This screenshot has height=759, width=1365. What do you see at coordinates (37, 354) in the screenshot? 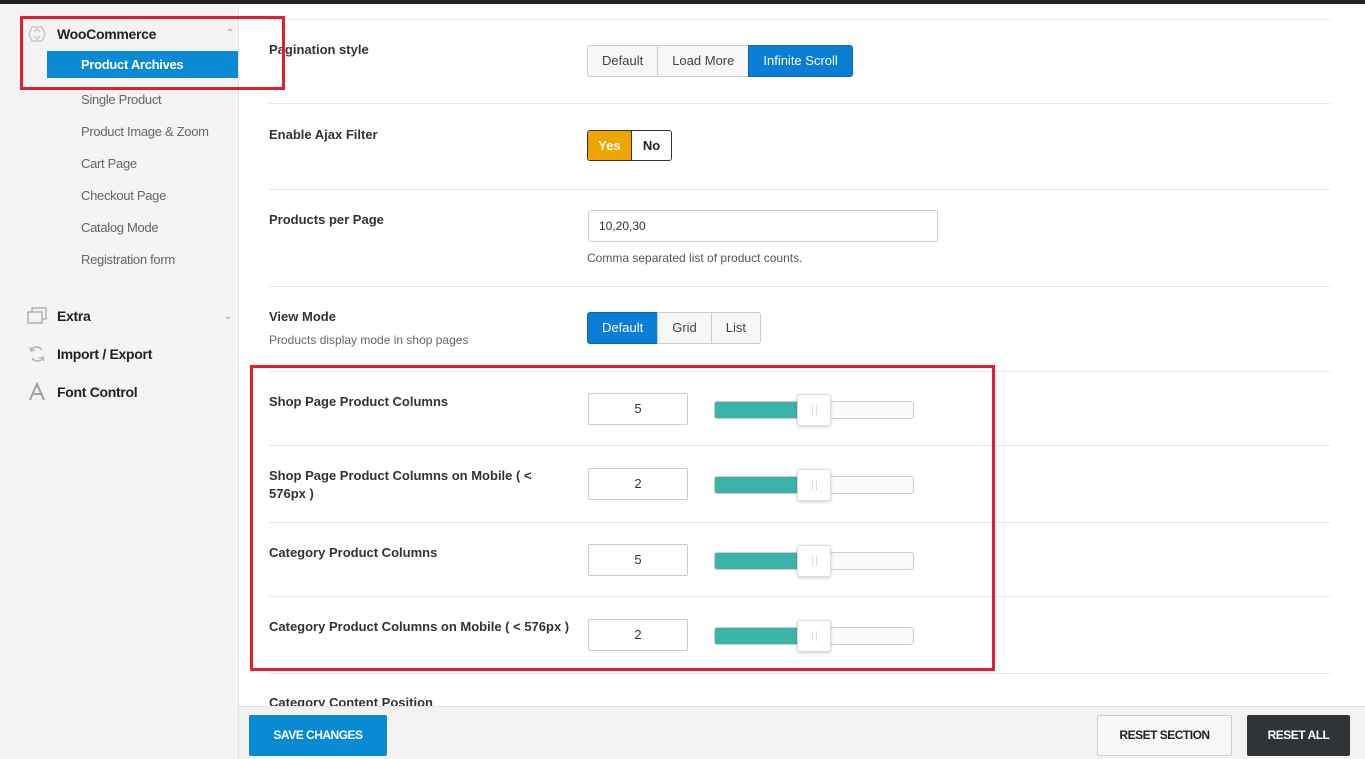
I see `refresh-icon` at bounding box center [37, 354].